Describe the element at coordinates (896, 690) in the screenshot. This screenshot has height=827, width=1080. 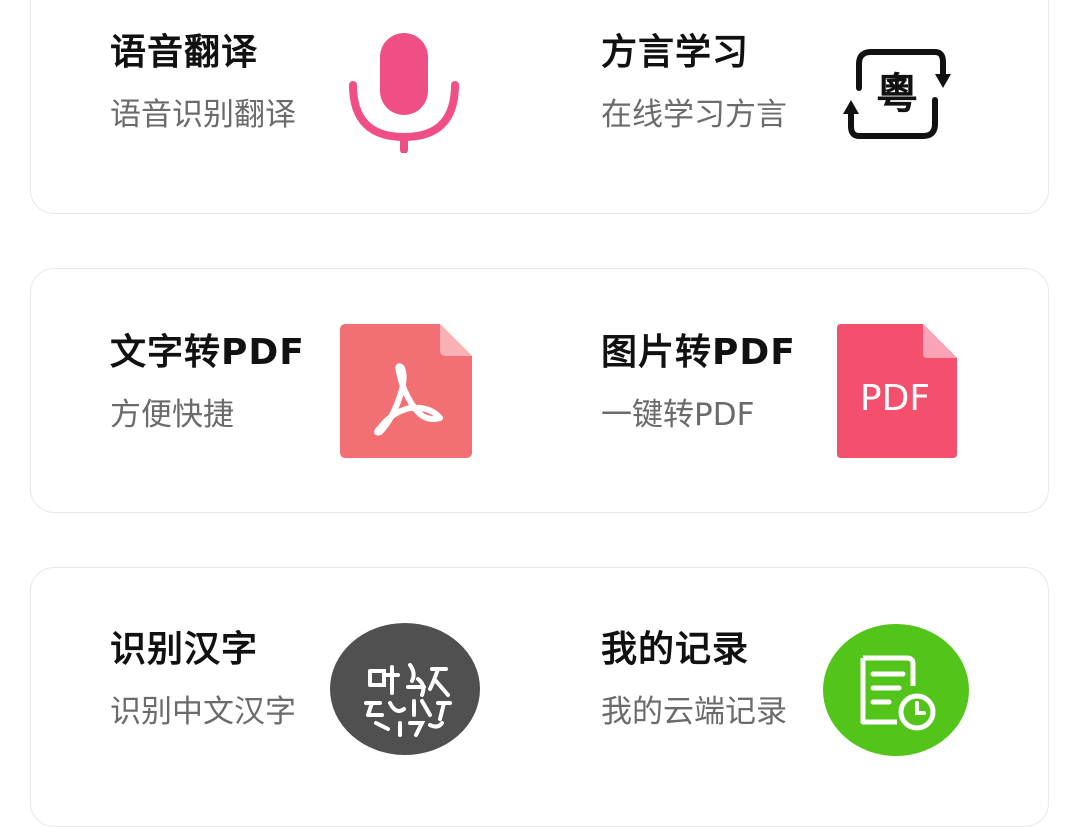
I see `cloud-record-icon` at that location.